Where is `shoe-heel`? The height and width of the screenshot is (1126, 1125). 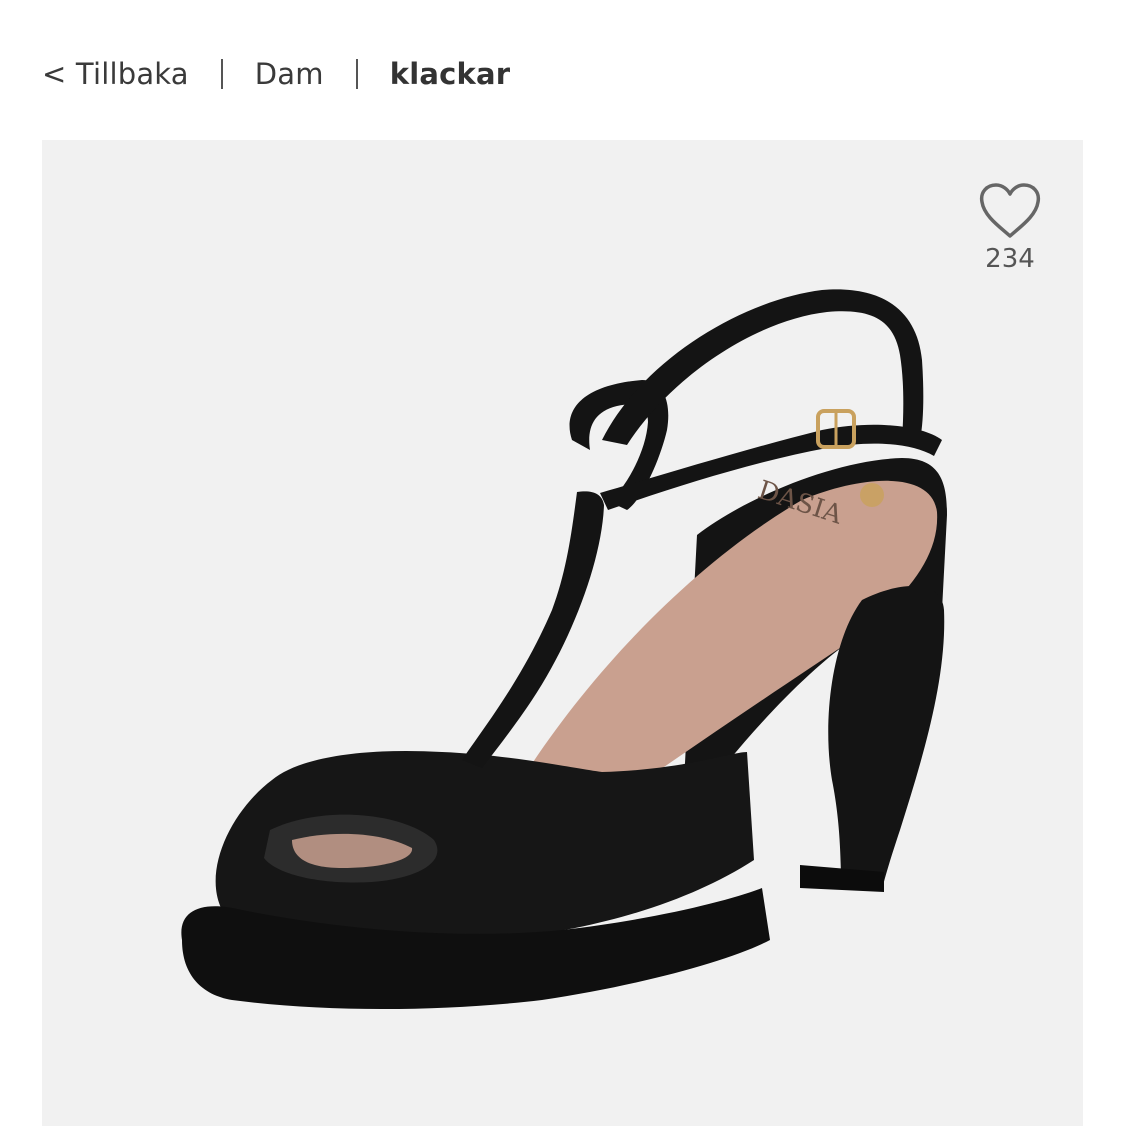
shoe-heel is located at coordinates (886, 738).